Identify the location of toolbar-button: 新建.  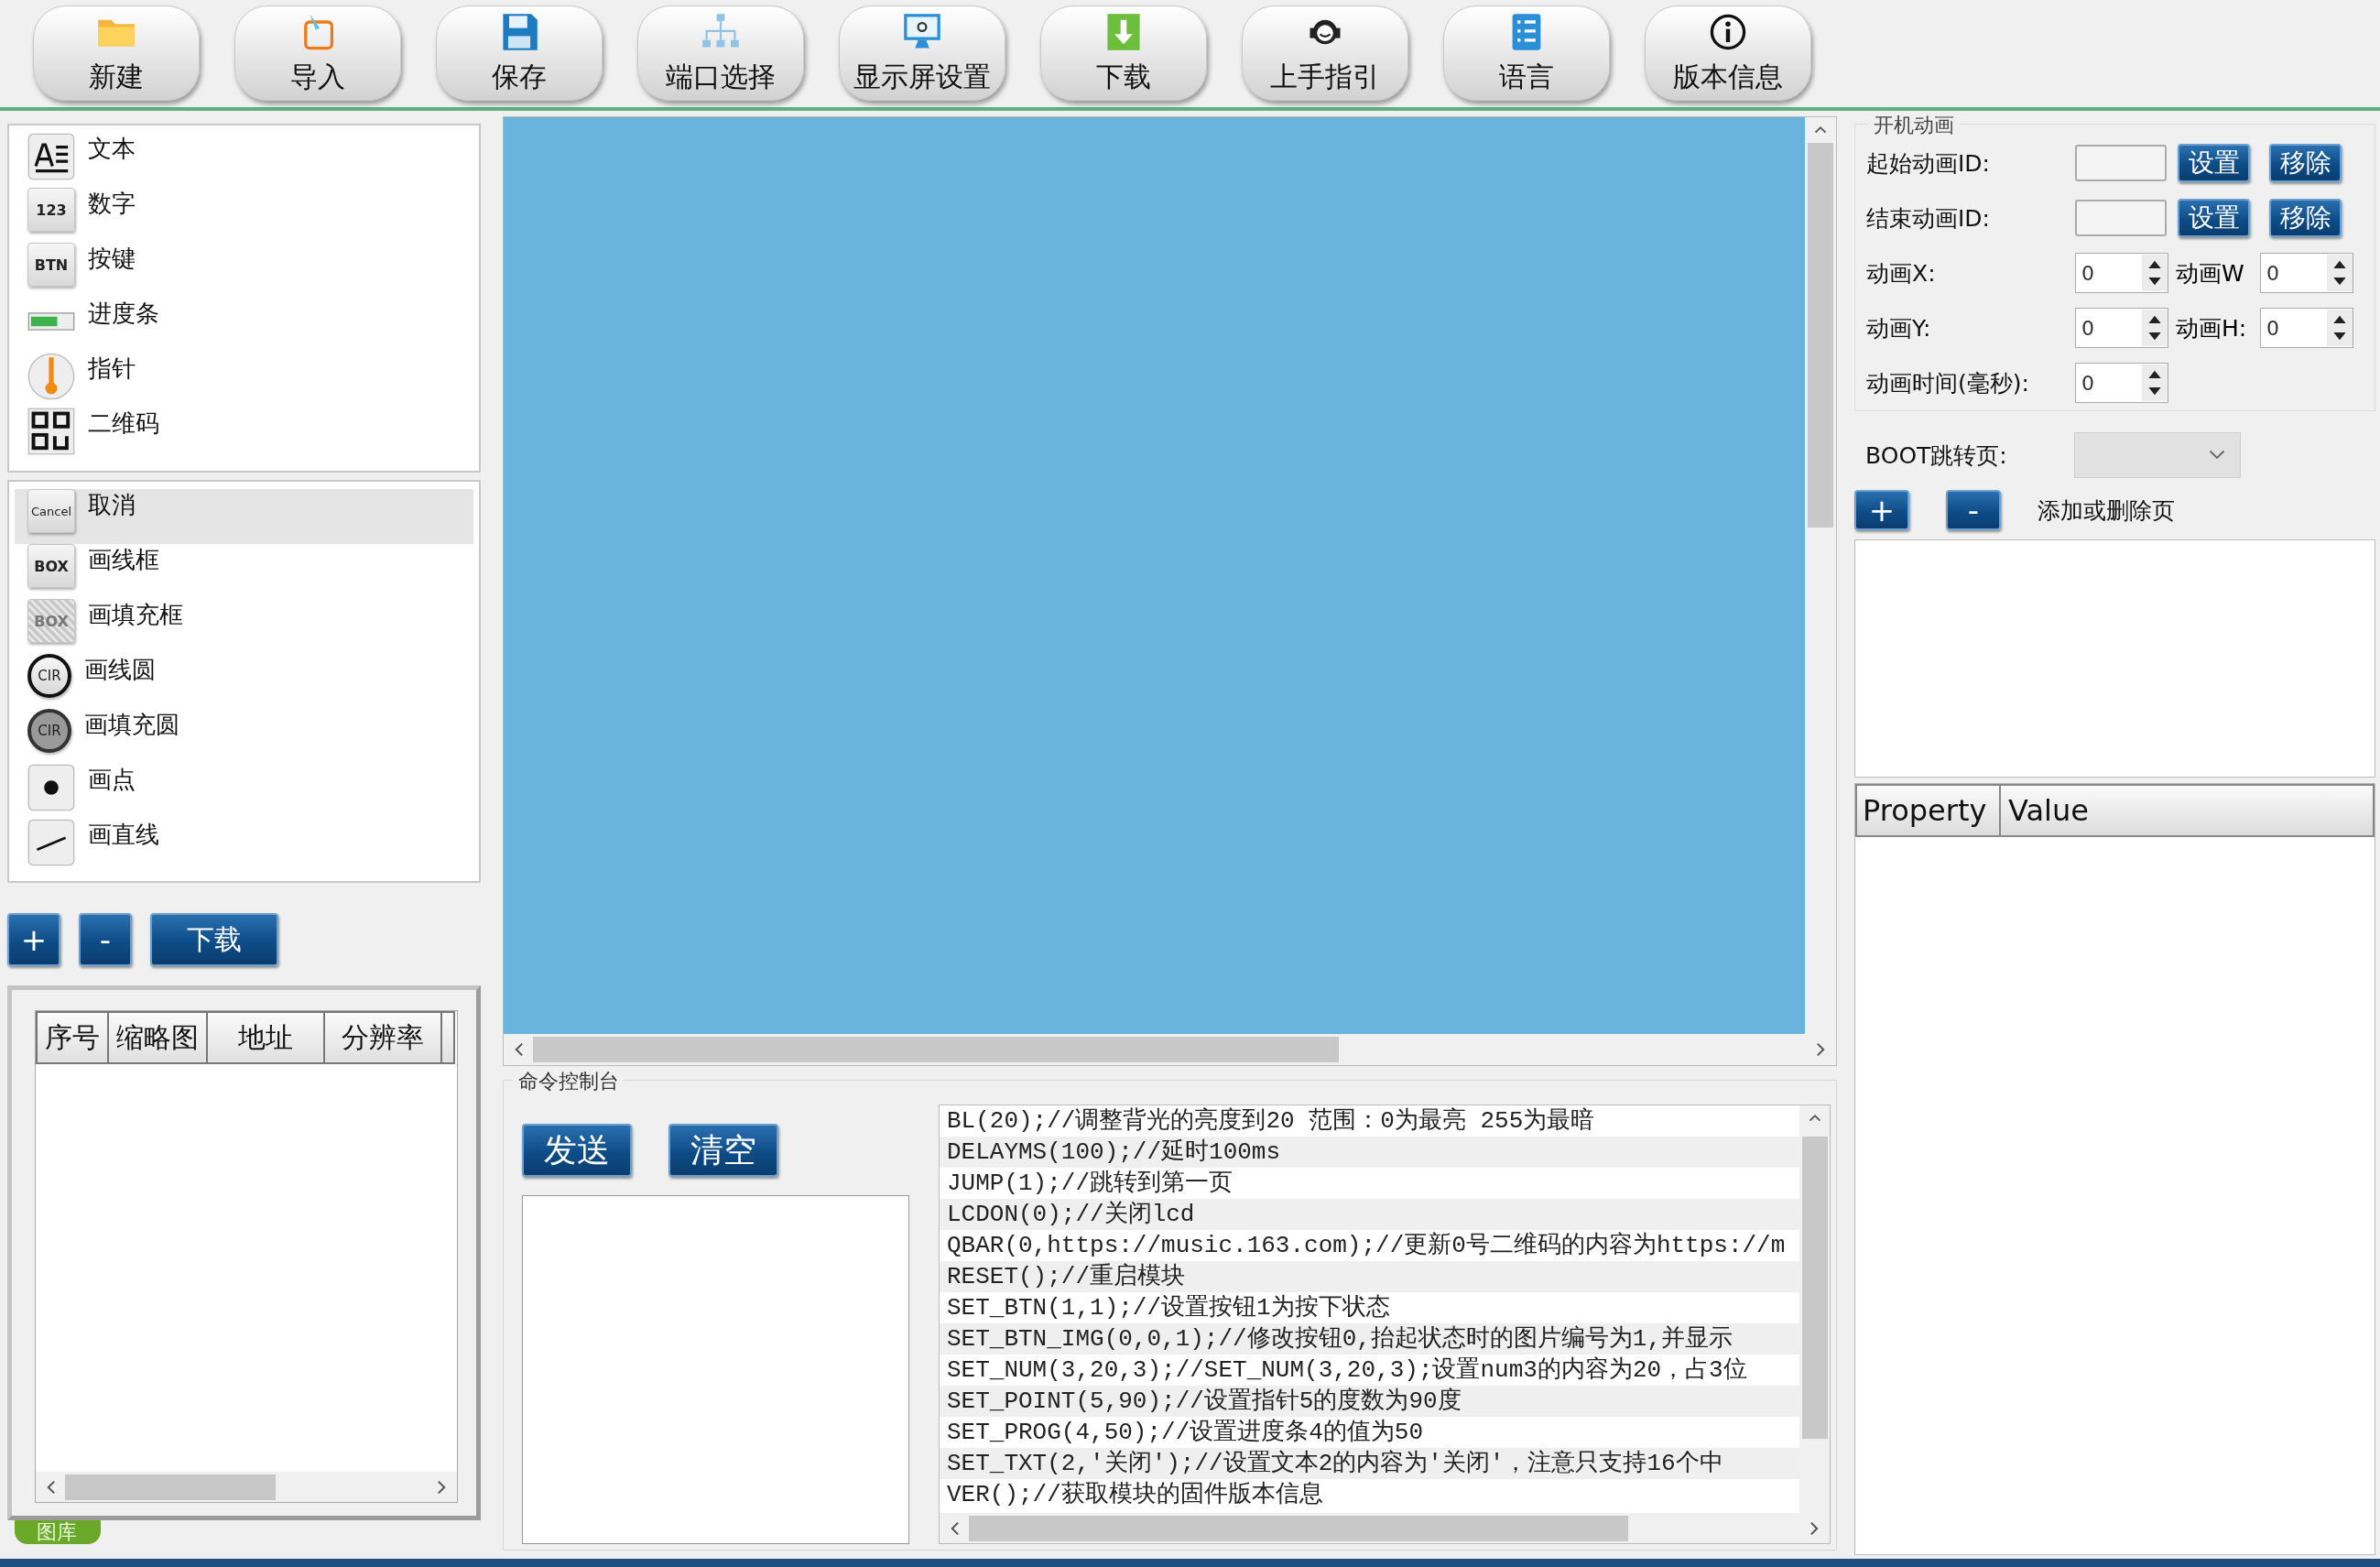
(116, 53).